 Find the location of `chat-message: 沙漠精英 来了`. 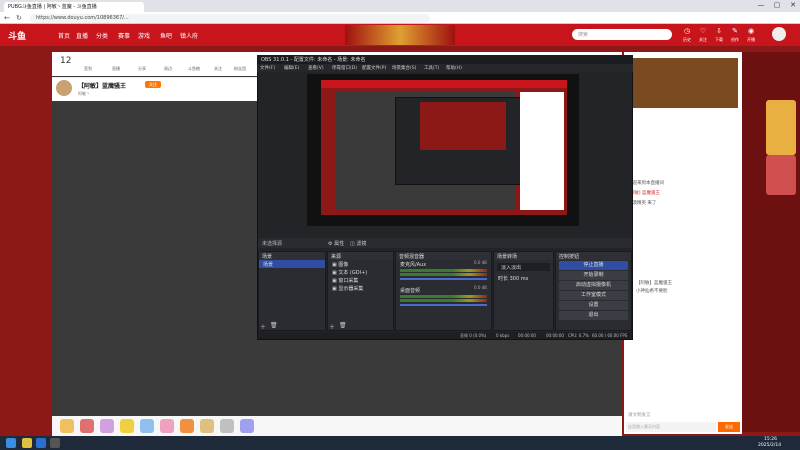

chat-message: 沙漠精英 来了 is located at coordinates (642, 203).